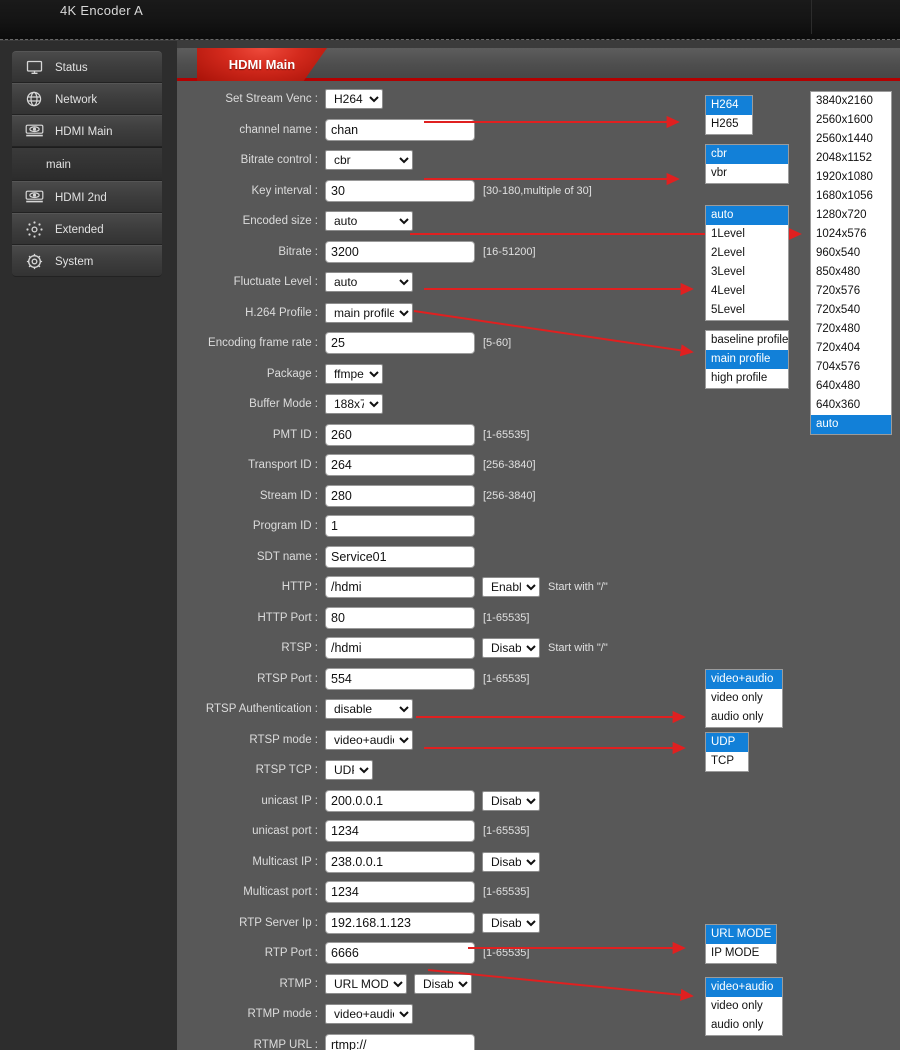  I want to click on dropdown-option: 2Level, so click(747, 253).